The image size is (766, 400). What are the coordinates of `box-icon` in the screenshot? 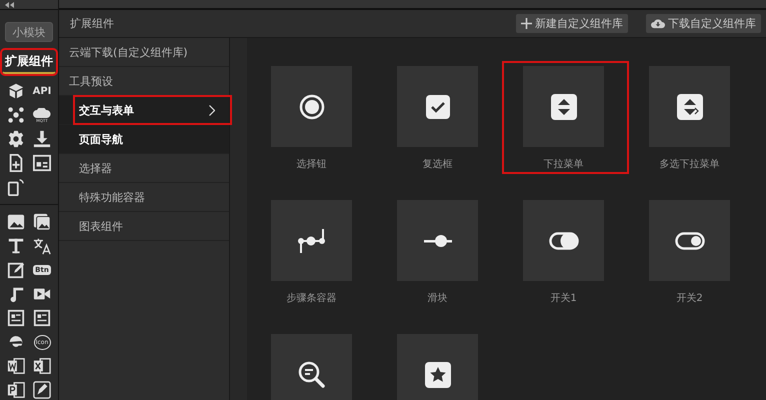 It's located at (16, 91).